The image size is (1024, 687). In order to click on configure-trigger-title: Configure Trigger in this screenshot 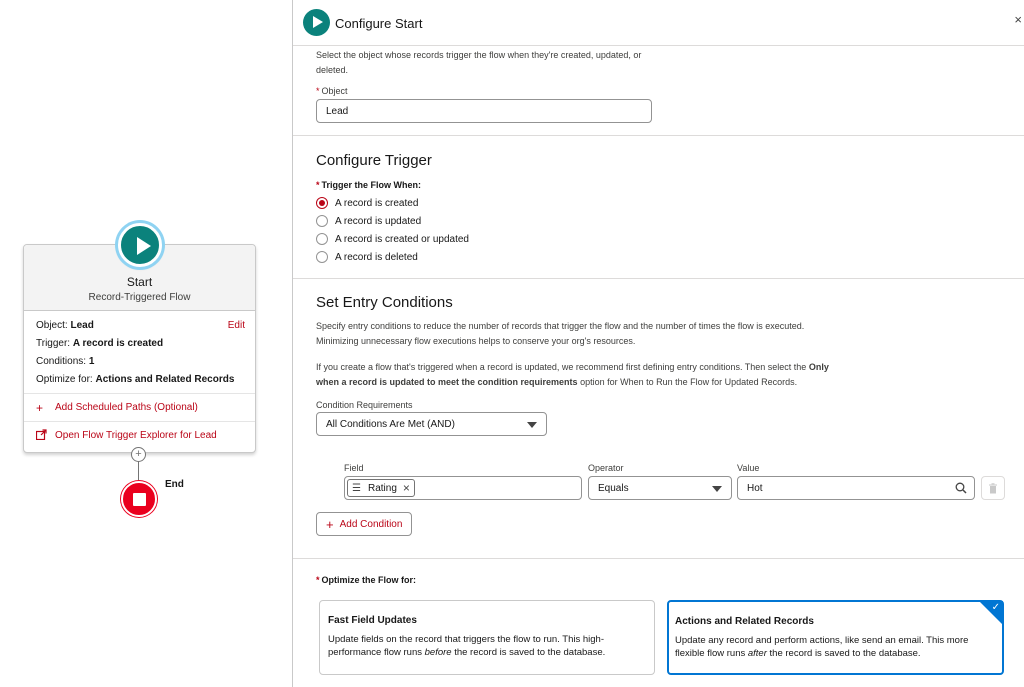, I will do `click(374, 160)`.